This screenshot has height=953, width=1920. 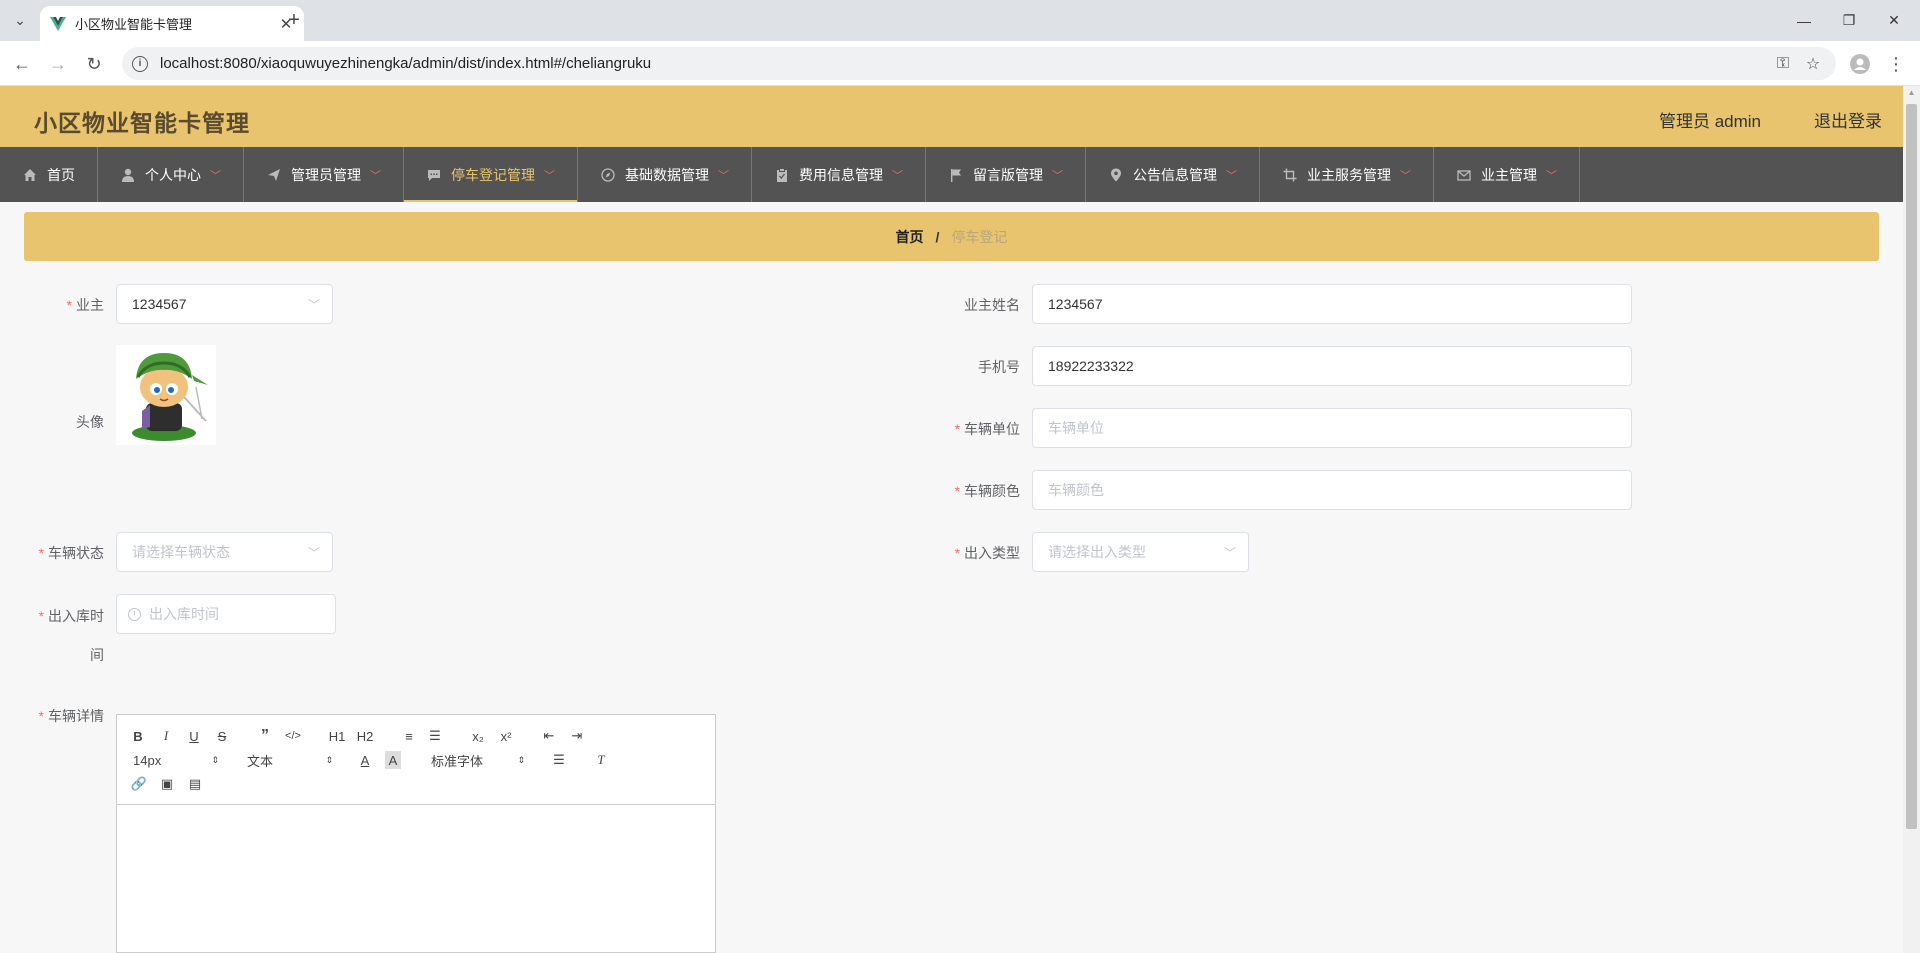 I want to click on menu-label: 业主服务管理, so click(x=1349, y=174).